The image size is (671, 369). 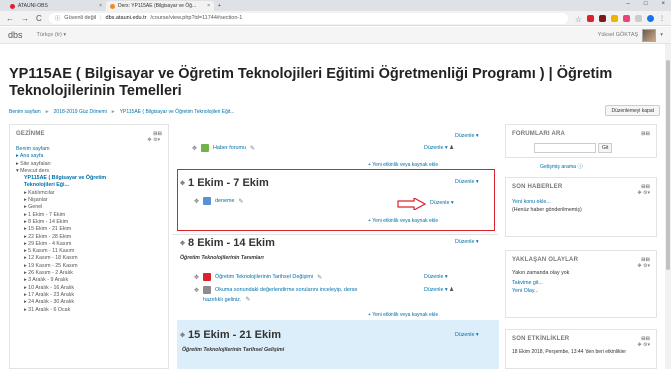 I want to click on nav-item: ▸ 22 Ekim - 28 Ekim, so click(x=89, y=237).